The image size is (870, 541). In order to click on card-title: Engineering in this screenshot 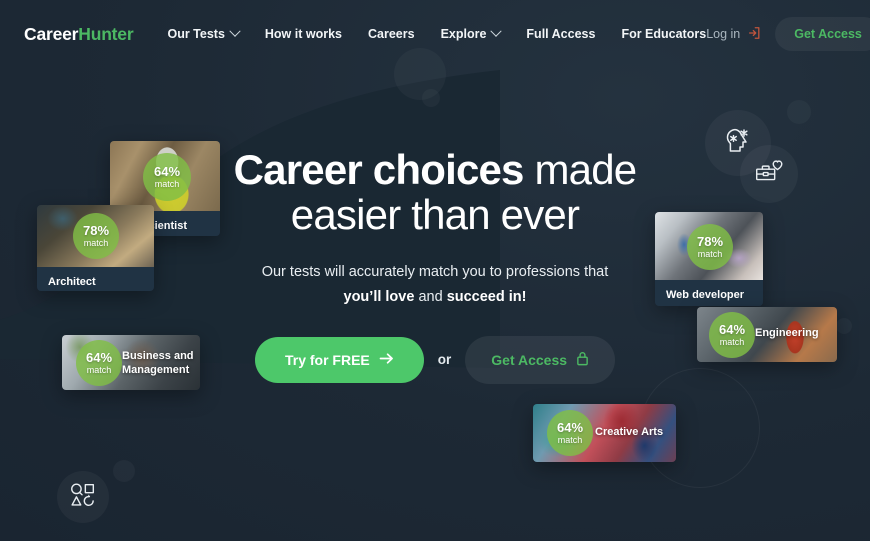, I will do `click(787, 333)`.